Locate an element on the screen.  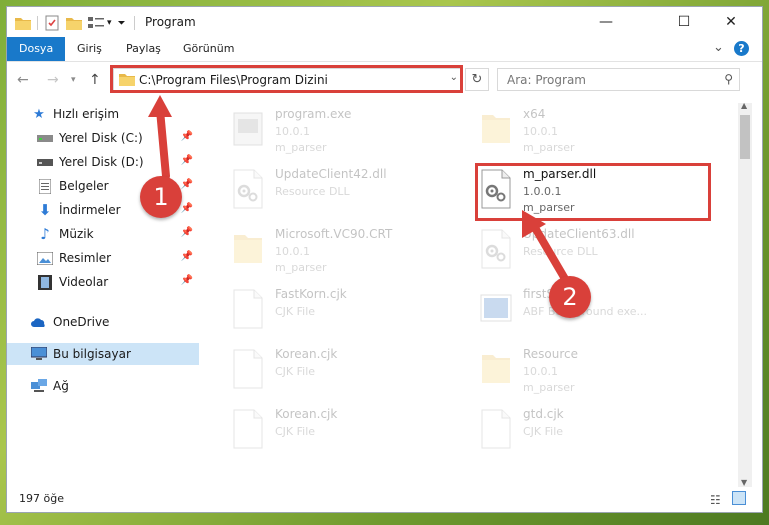
step-1-badge: 1 is located at coordinates (161, 197).